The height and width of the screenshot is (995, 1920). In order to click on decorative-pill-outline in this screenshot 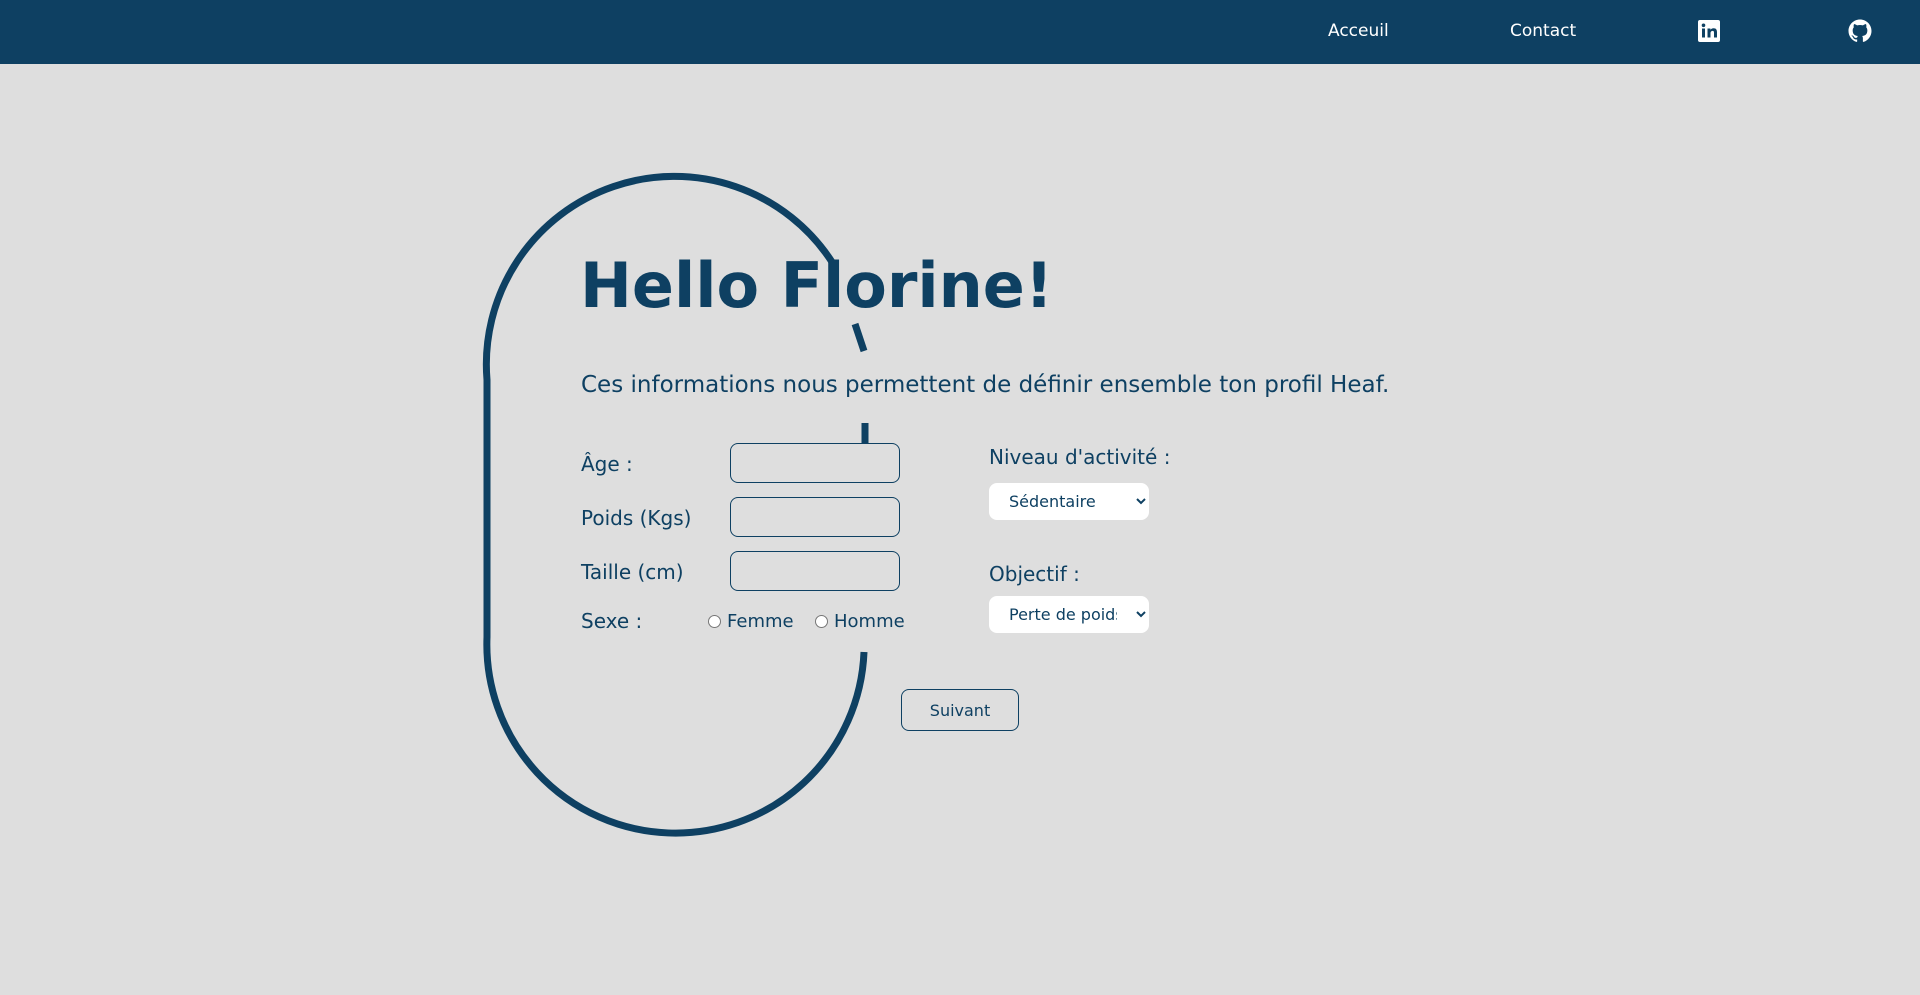, I will do `click(675, 505)`.